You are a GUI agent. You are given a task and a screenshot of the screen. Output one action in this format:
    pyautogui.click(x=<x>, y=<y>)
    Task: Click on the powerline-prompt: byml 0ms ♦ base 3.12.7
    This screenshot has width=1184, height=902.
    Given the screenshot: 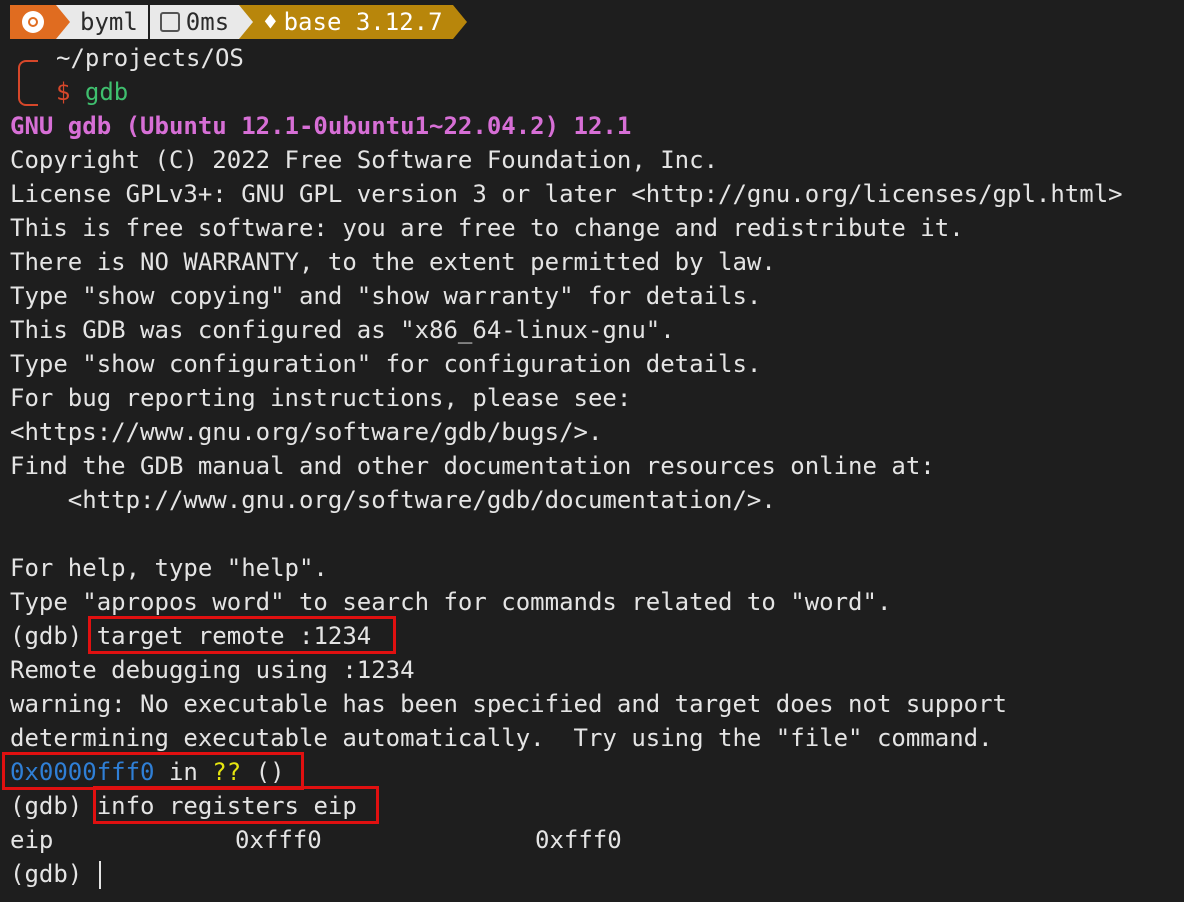 What is the action you would take?
    pyautogui.click(x=238, y=22)
    